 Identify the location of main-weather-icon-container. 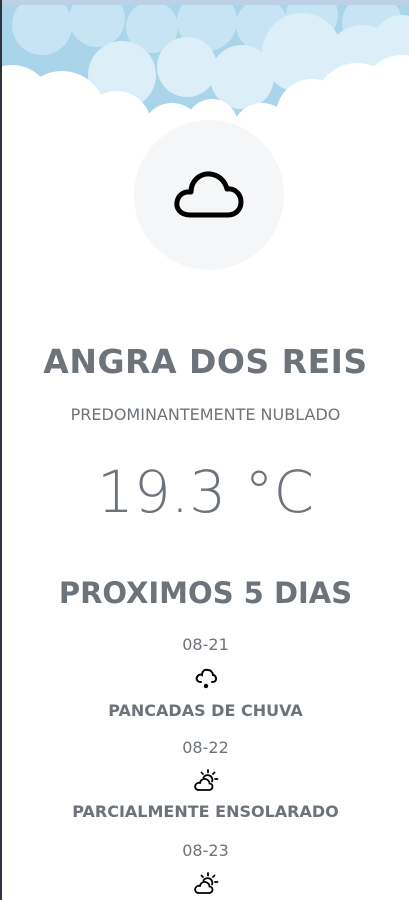
(209, 195).